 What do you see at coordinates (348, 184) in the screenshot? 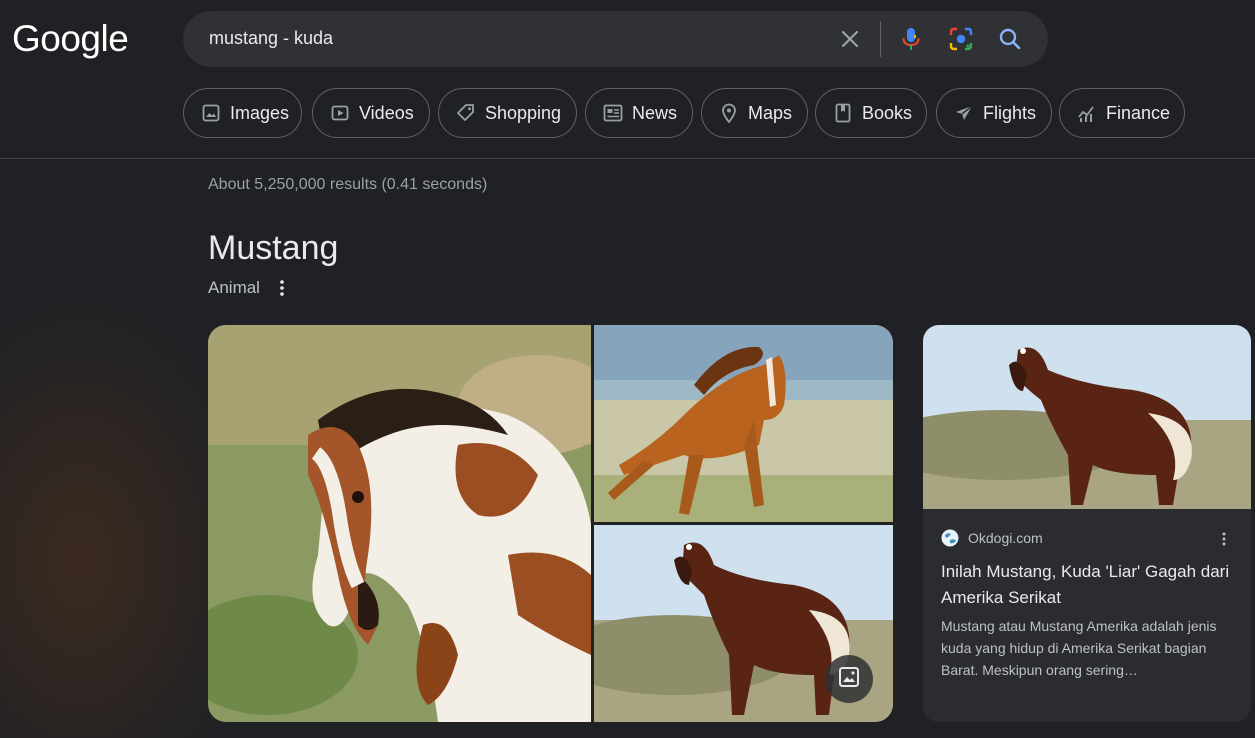
I see `result-stats: About 5,250,000 results (0.41 seconds)` at bounding box center [348, 184].